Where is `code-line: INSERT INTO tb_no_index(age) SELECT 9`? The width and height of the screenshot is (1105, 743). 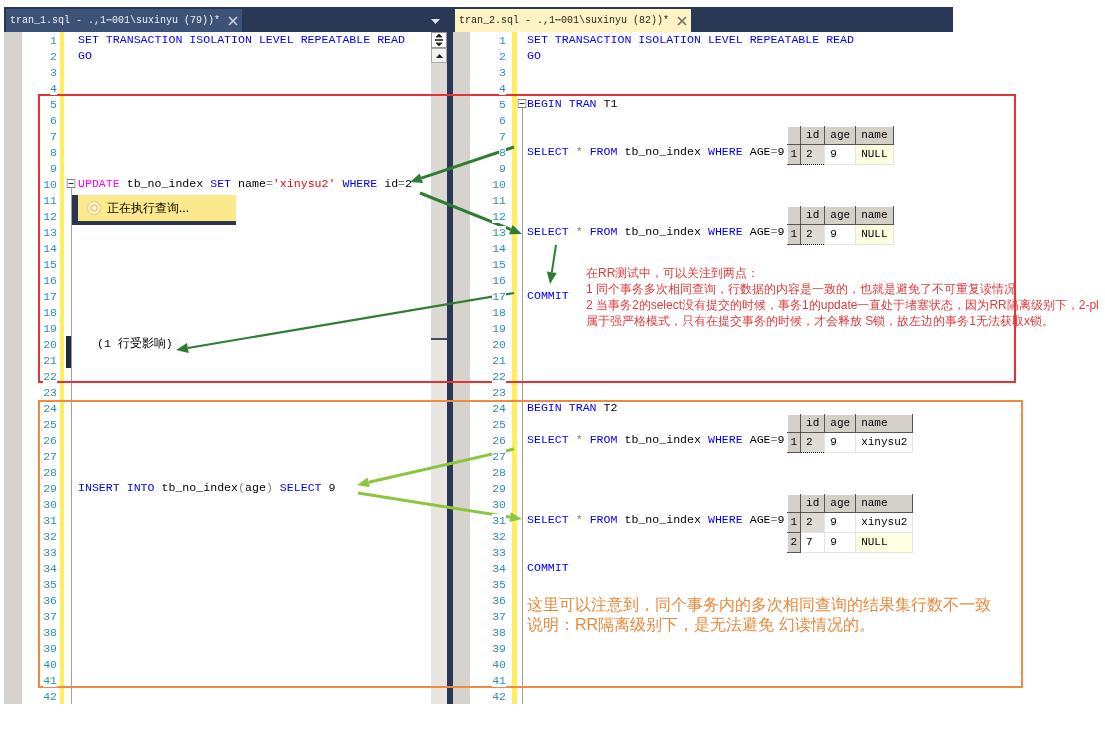
code-line: INSERT INTO tb_no_index(age) SELECT 9 is located at coordinates (207, 488).